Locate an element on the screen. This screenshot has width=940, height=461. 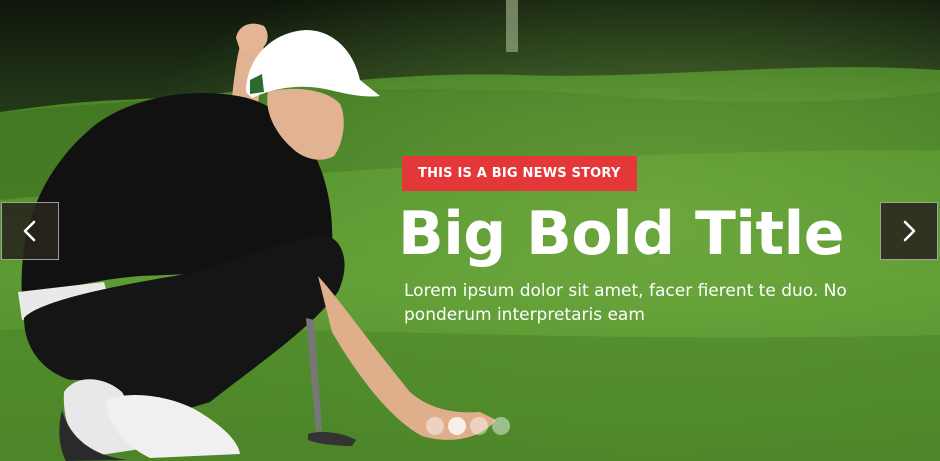
next-slide-button is located at coordinates (909, 231).